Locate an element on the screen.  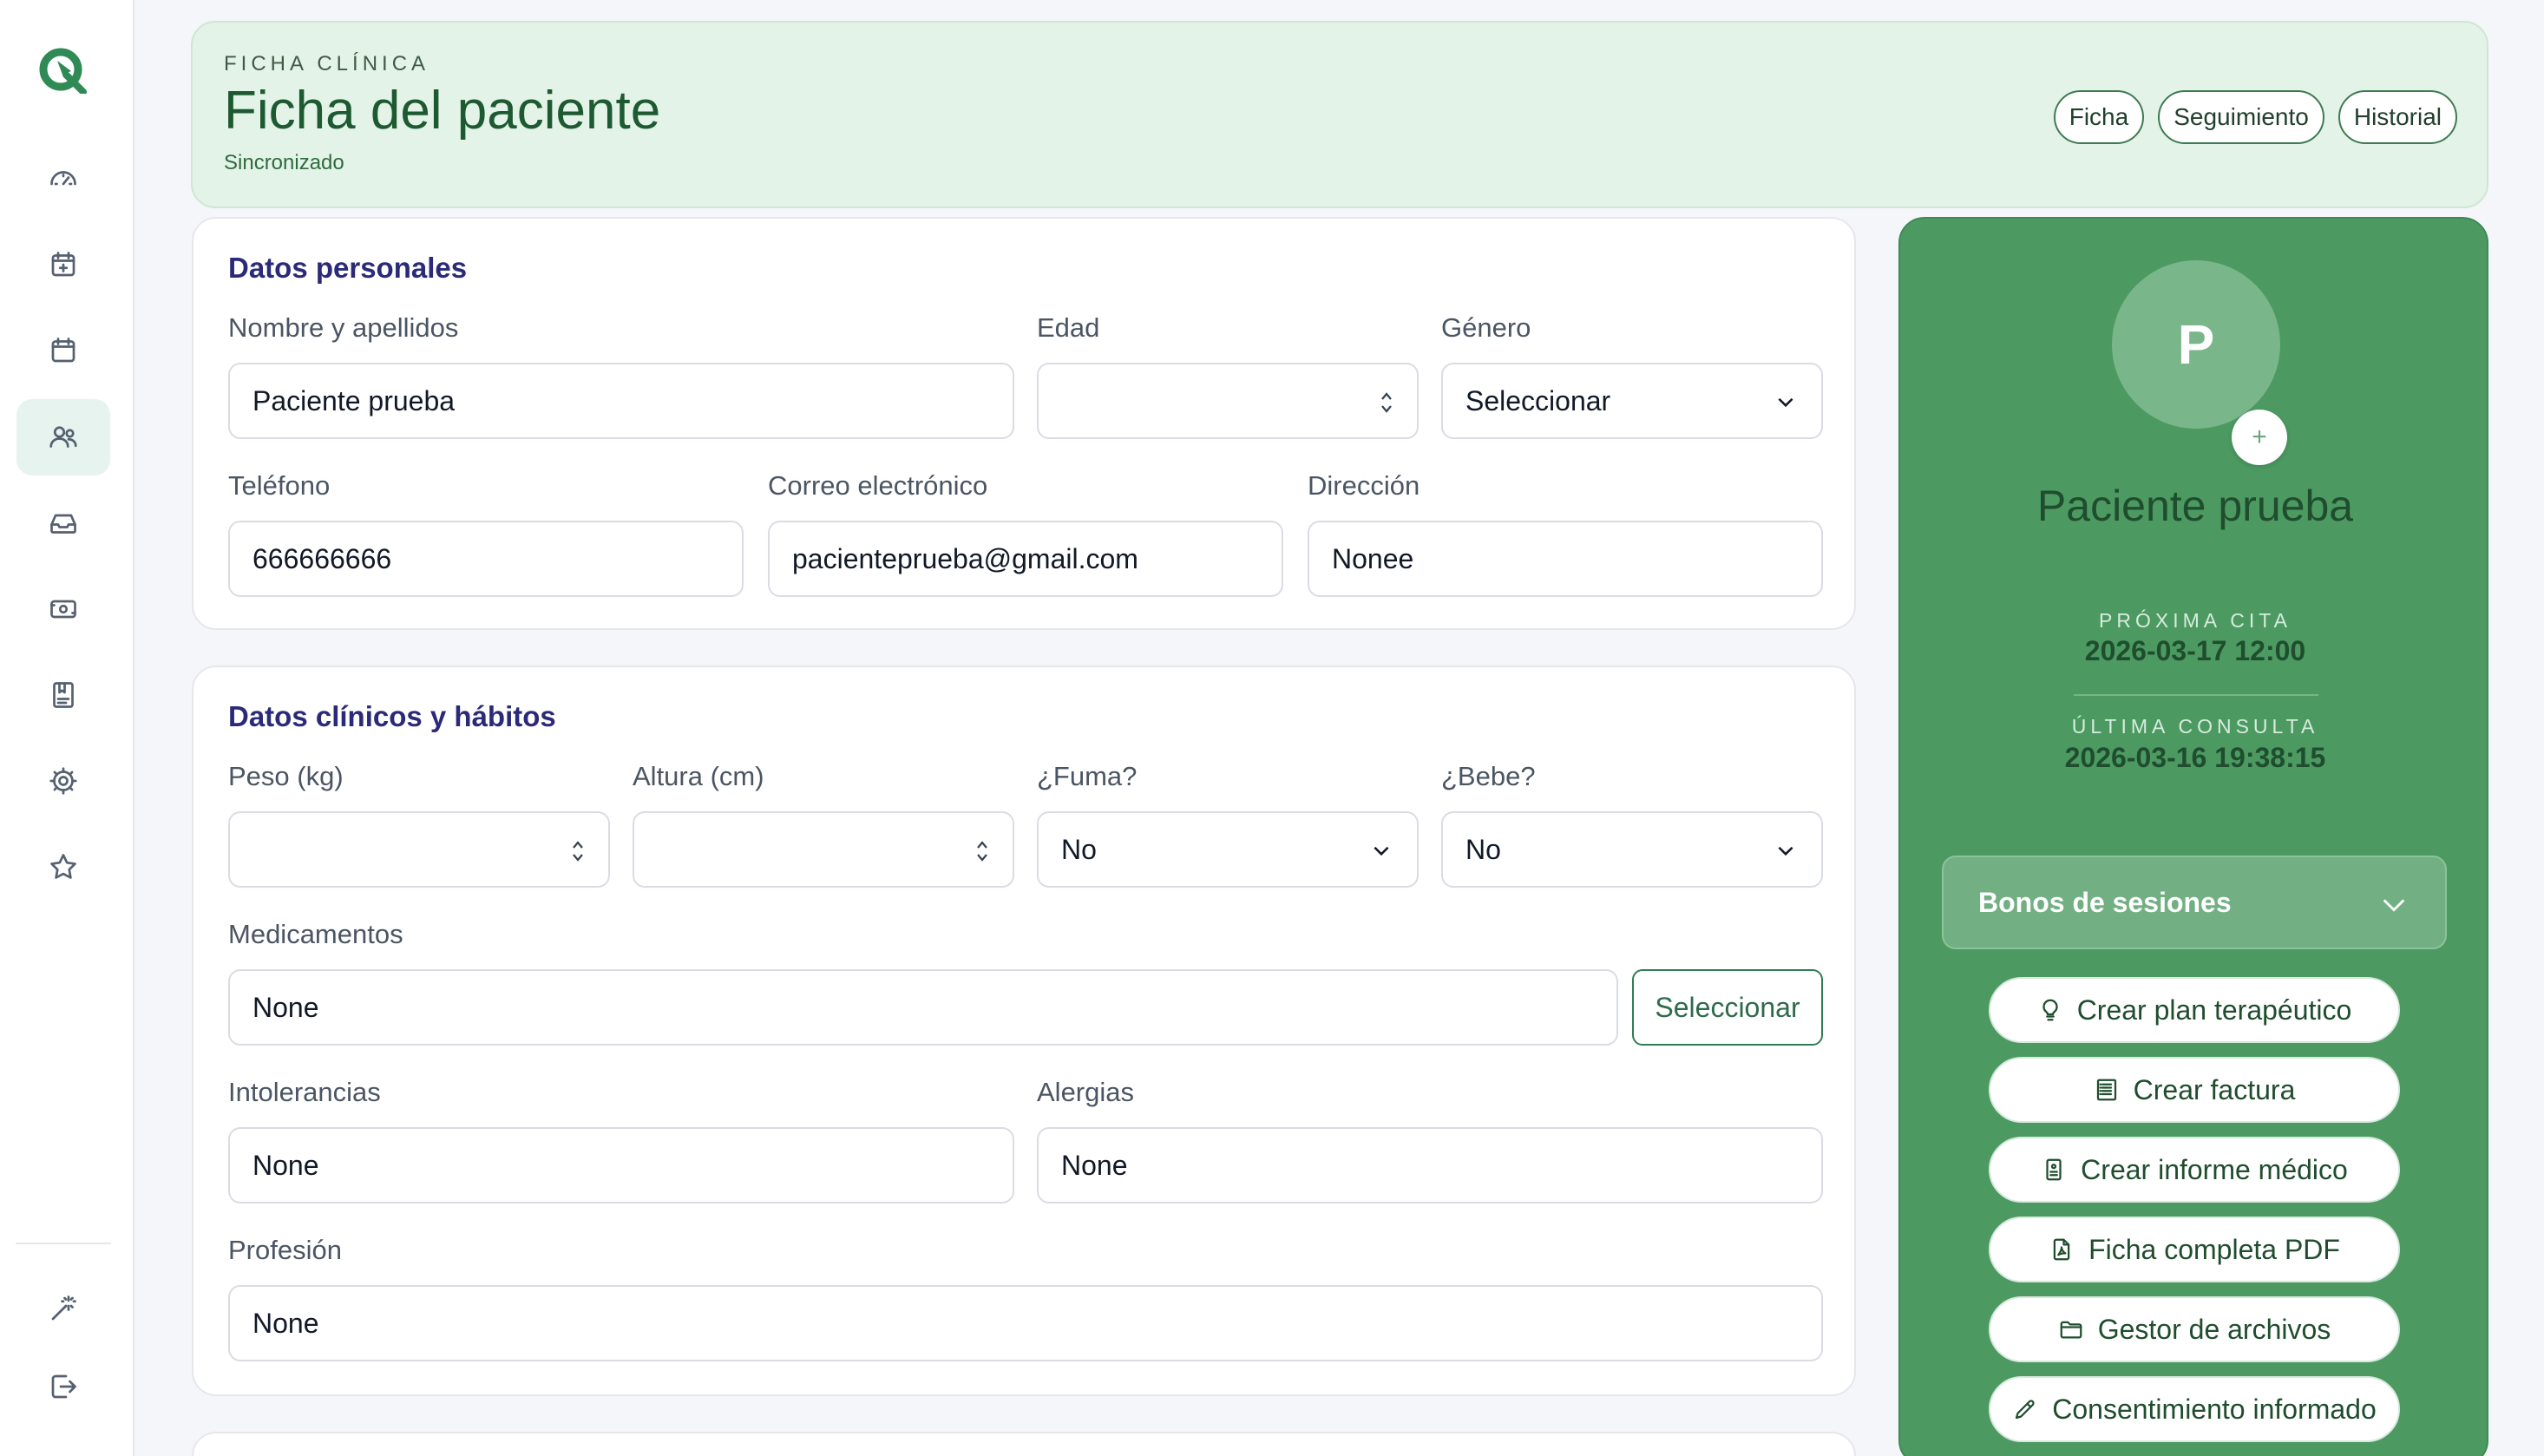
age-label: Edad is located at coordinates (1068, 327).